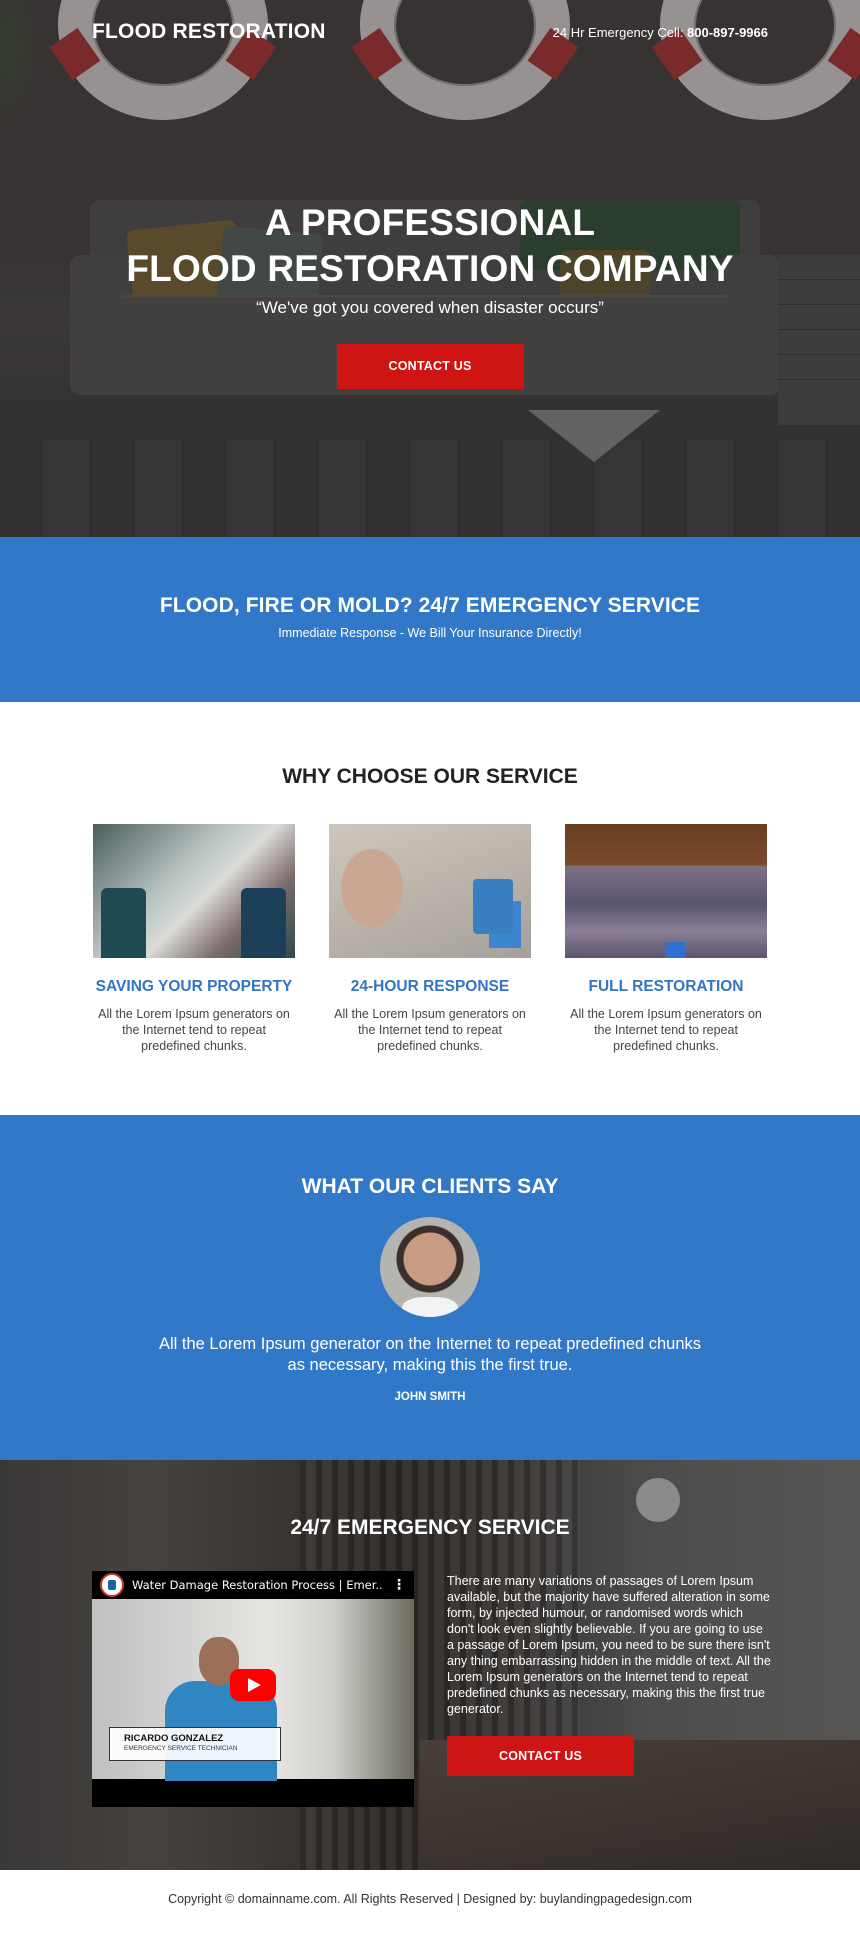  What do you see at coordinates (430, 246) in the screenshot?
I see `hero-title: A PROFESSIONAL FLOOD RESTORATION COMPANY` at bounding box center [430, 246].